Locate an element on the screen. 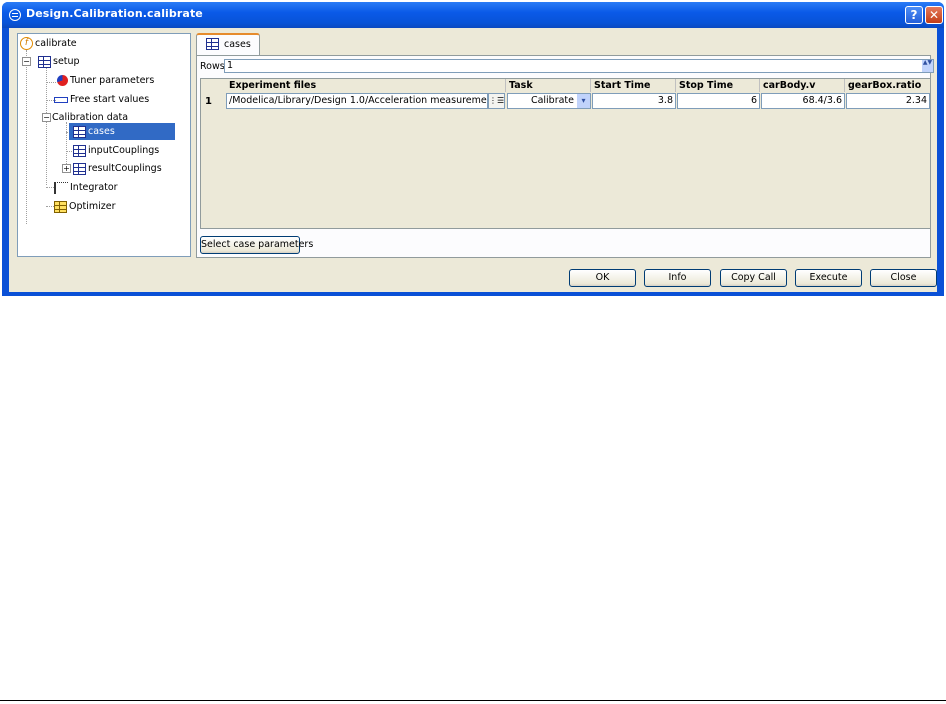 This screenshot has height=704, width=946. integrator-icon is located at coordinates (61, 188).